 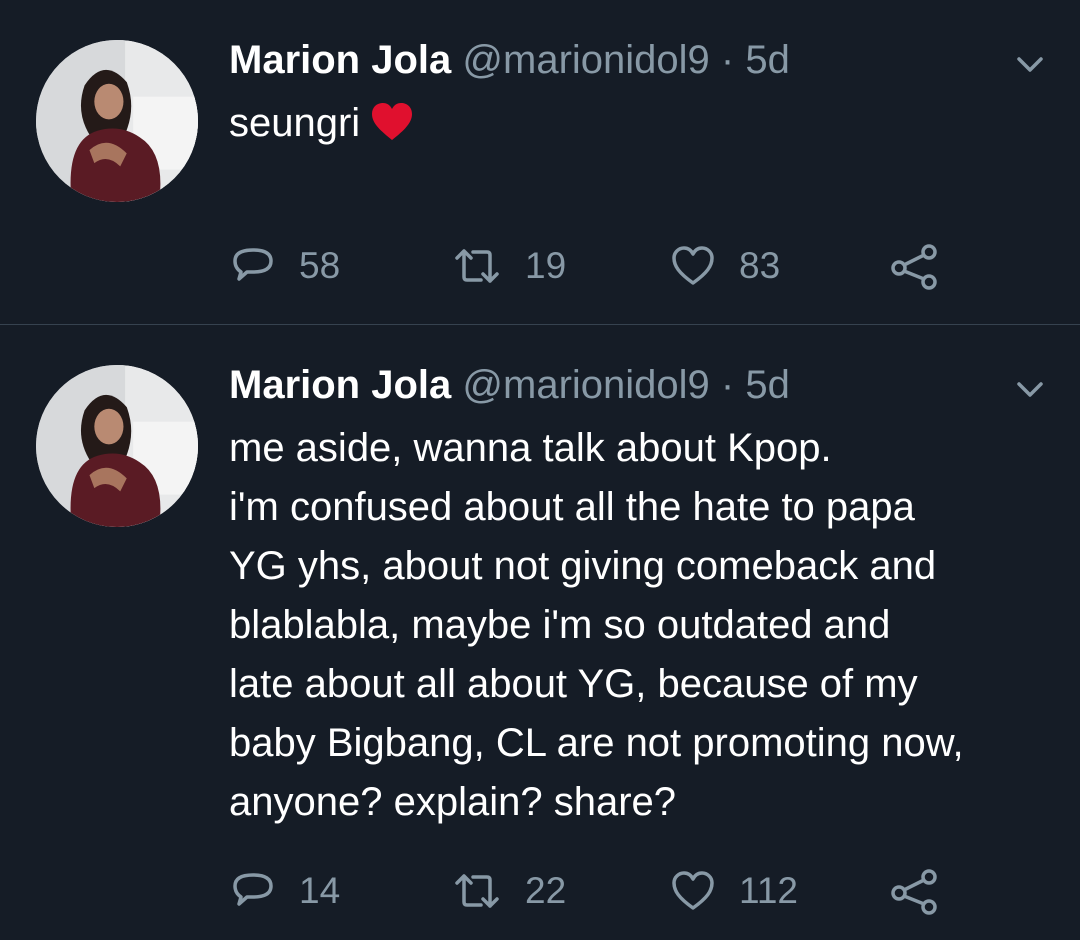 What do you see at coordinates (508, 266) in the screenshot?
I see `retweet-button: 19` at bounding box center [508, 266].